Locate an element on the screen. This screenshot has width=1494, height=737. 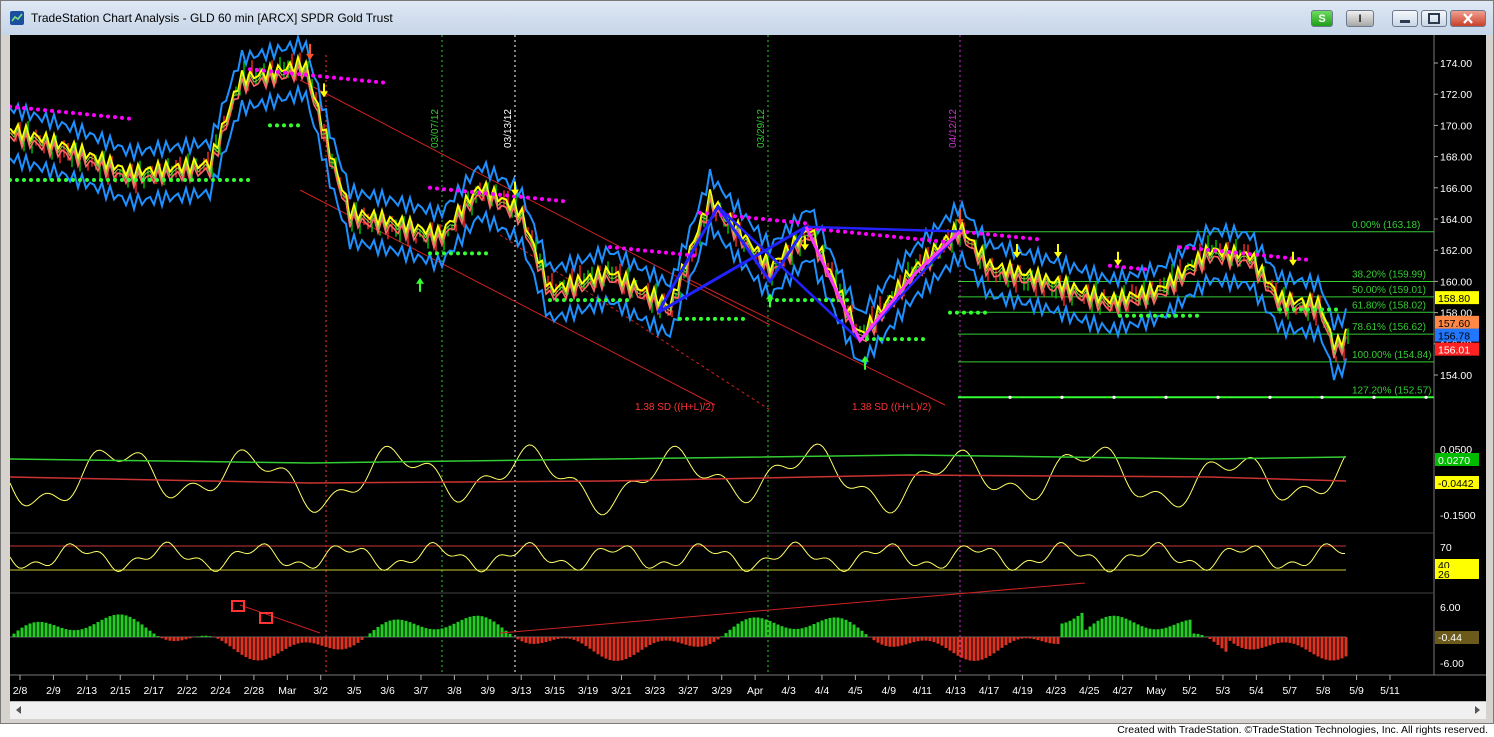
s-button: S is located at coordinates (1322, 18).